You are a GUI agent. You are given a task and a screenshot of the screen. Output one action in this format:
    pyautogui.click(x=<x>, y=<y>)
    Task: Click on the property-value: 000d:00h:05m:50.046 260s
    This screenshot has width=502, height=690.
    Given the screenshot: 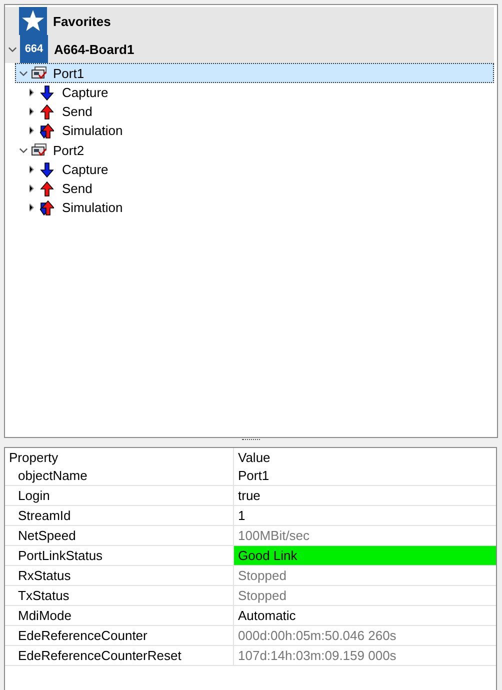 What is the action you would take?
    pyautogui.click(x=365, y=635)
    